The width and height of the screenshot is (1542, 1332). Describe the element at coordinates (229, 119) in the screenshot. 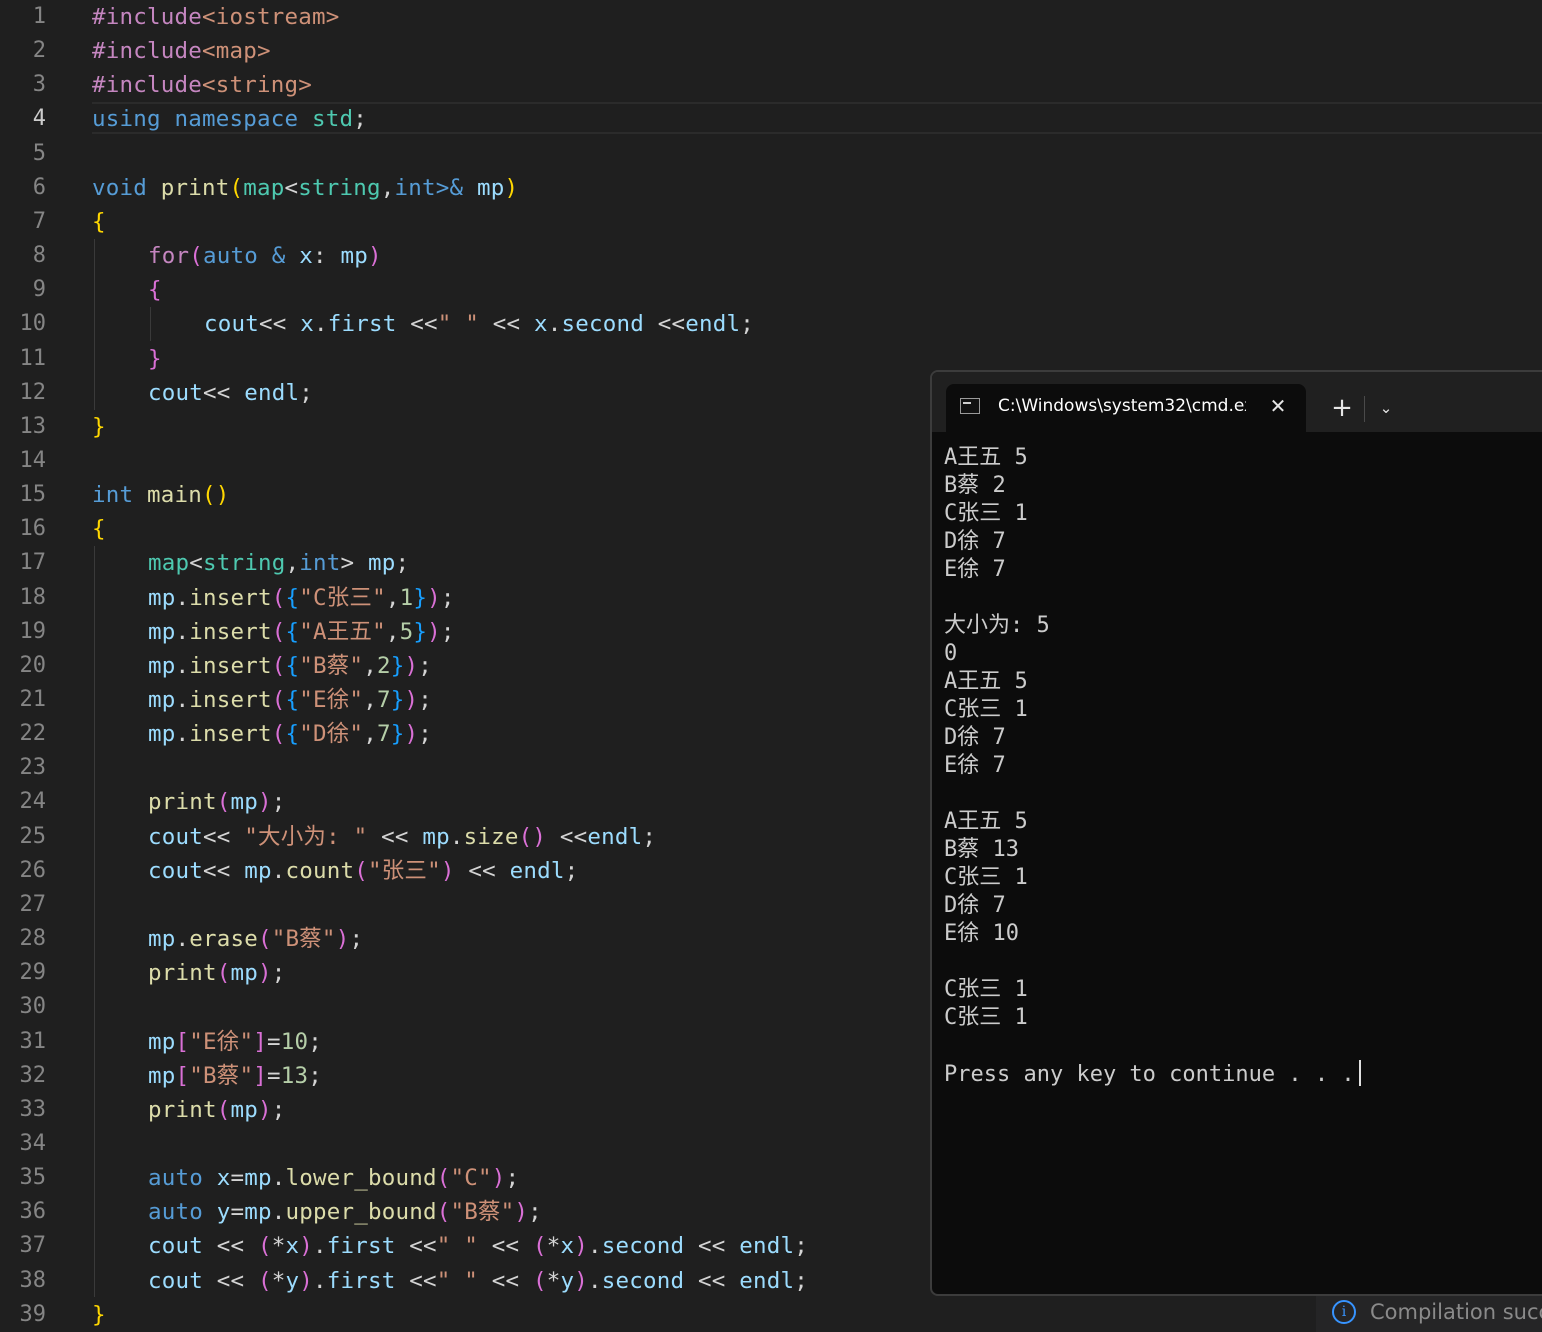

I see `code-text: using namespace std;` at that location.